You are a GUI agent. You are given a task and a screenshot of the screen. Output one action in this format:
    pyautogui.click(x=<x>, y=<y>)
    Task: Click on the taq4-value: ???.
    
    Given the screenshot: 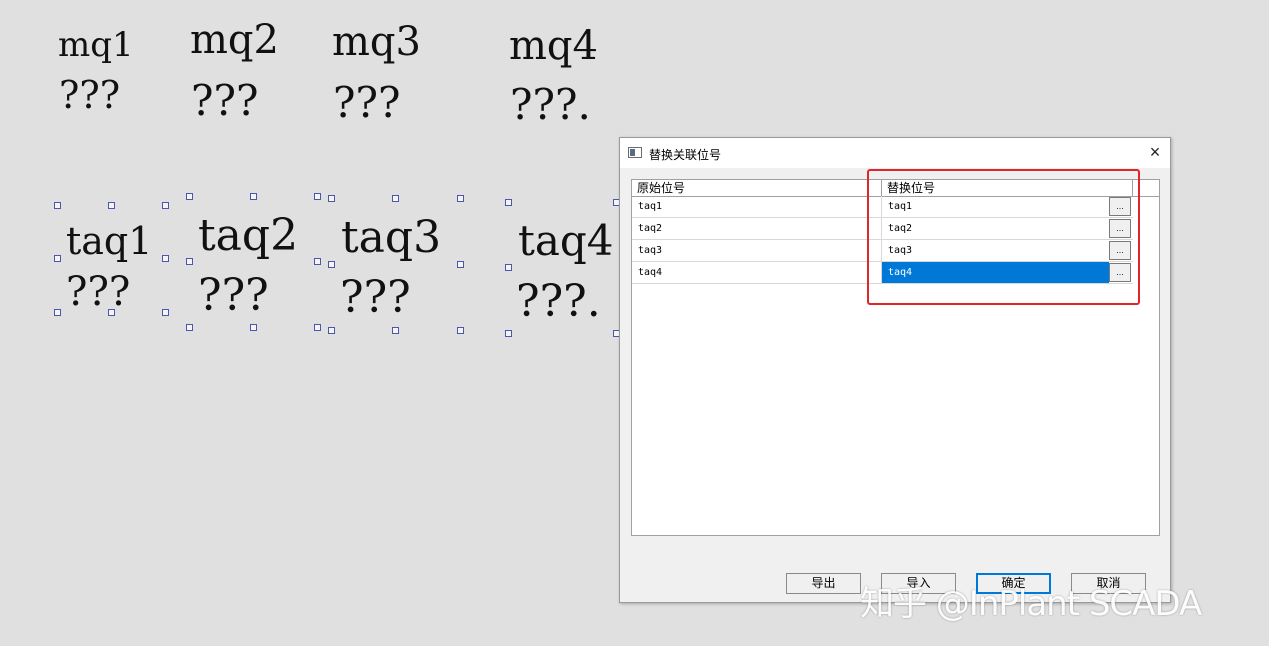 What is the action you would take?
    pyautogui.click(x=558, y=302)
    